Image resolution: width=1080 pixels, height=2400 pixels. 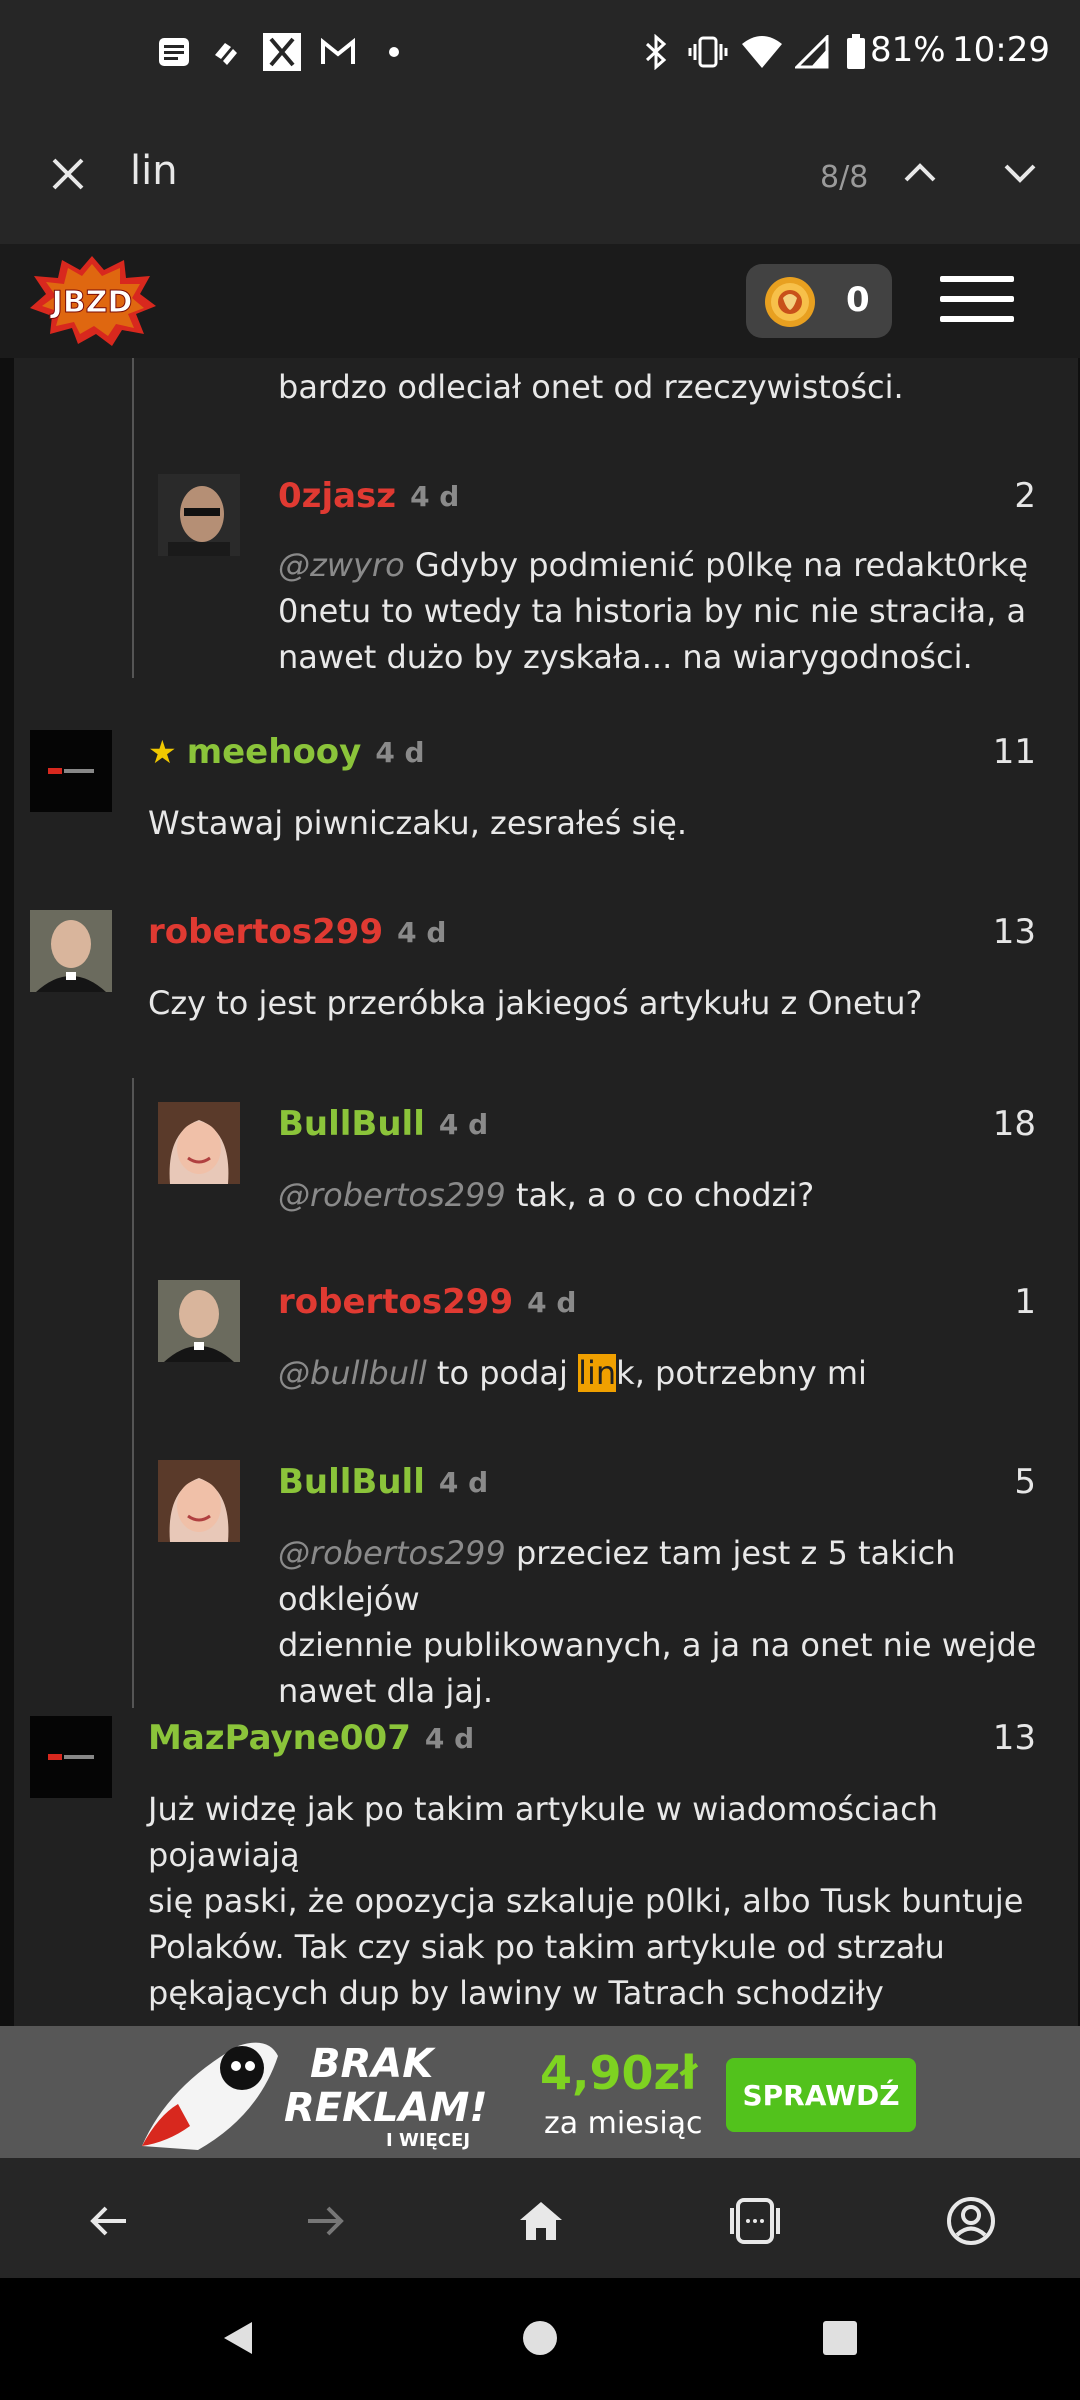 What do you see at coordinates (660, 1195) in the screenshot?
I see `comment-line: tak, a o co chodzi?` at bounding box center [660, 1195].